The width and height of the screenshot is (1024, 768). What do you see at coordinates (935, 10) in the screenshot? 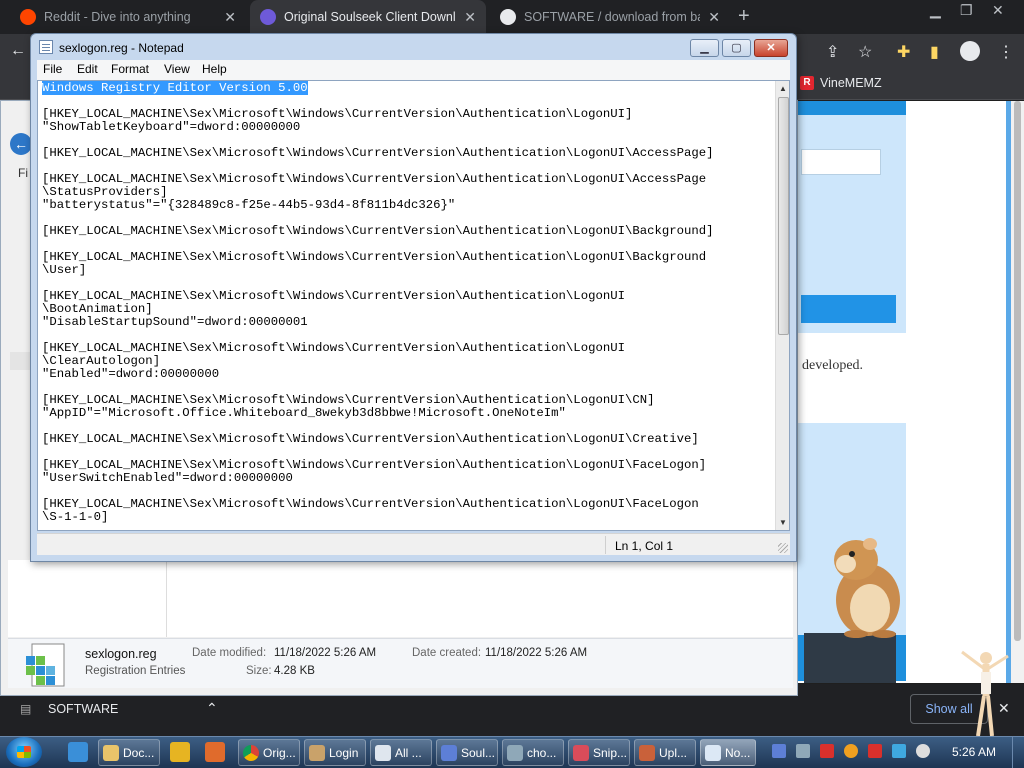
I see `minimize-icon: ▁` at bounding box center [935, 10].